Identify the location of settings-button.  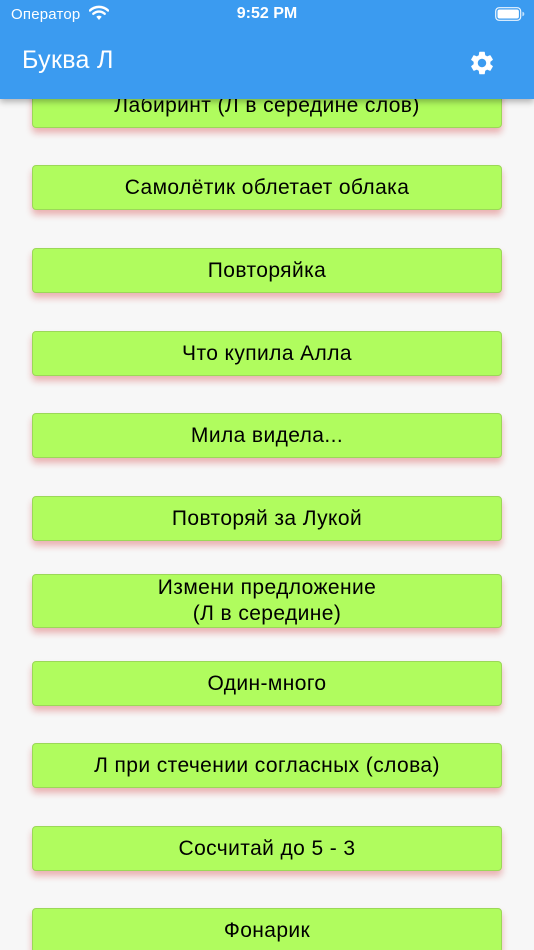
(482, 63).